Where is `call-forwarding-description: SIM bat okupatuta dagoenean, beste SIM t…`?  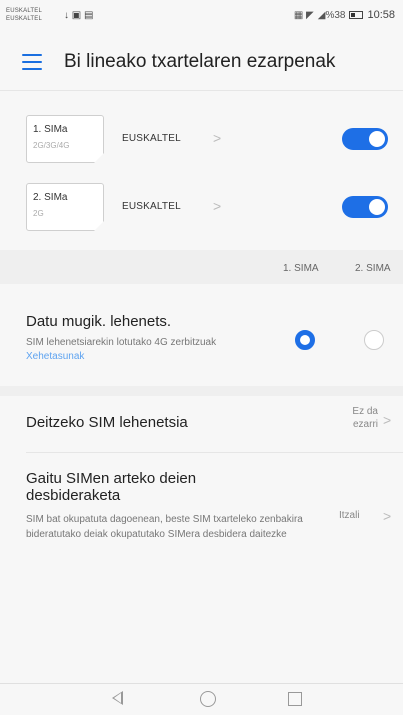 call-forwarding-description: SIM bat okupatuta dagoenean, beste SIM t… is located at coordinates (164, 527).